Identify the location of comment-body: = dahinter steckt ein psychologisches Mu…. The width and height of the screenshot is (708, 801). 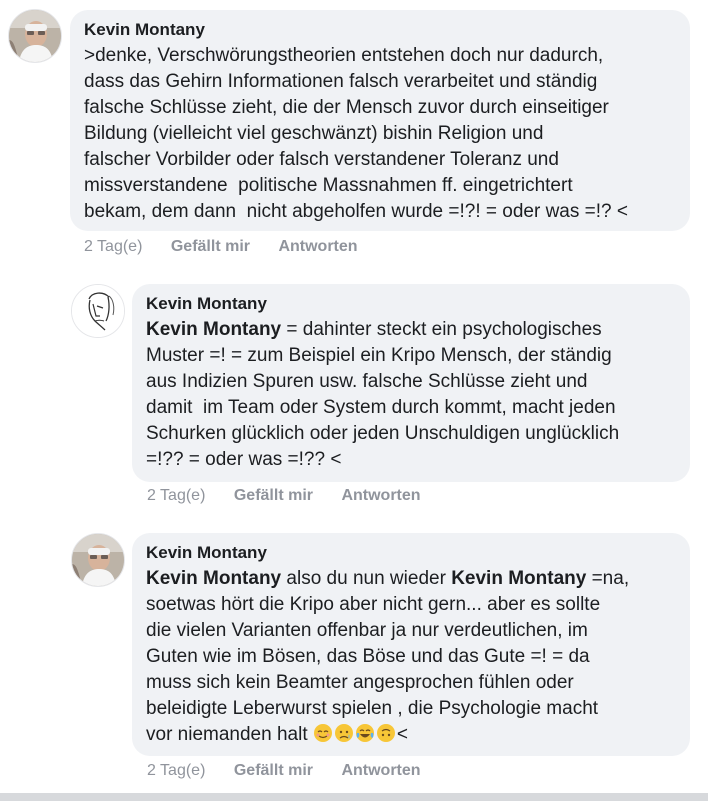
(383, 394).